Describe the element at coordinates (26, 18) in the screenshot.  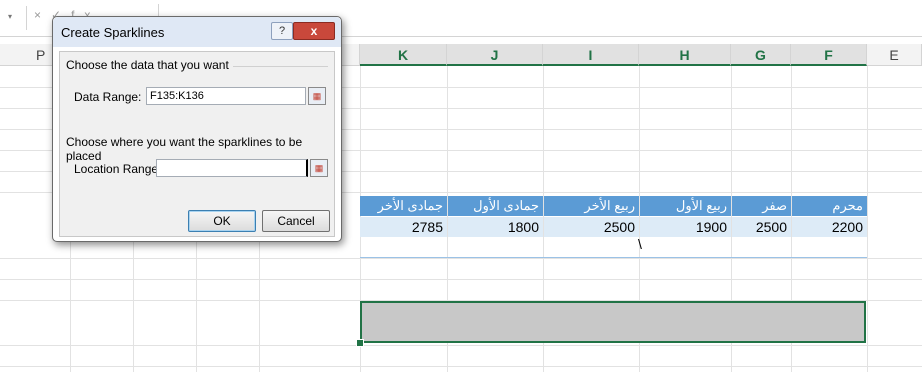
I see `formula-bar-separator` at that location.